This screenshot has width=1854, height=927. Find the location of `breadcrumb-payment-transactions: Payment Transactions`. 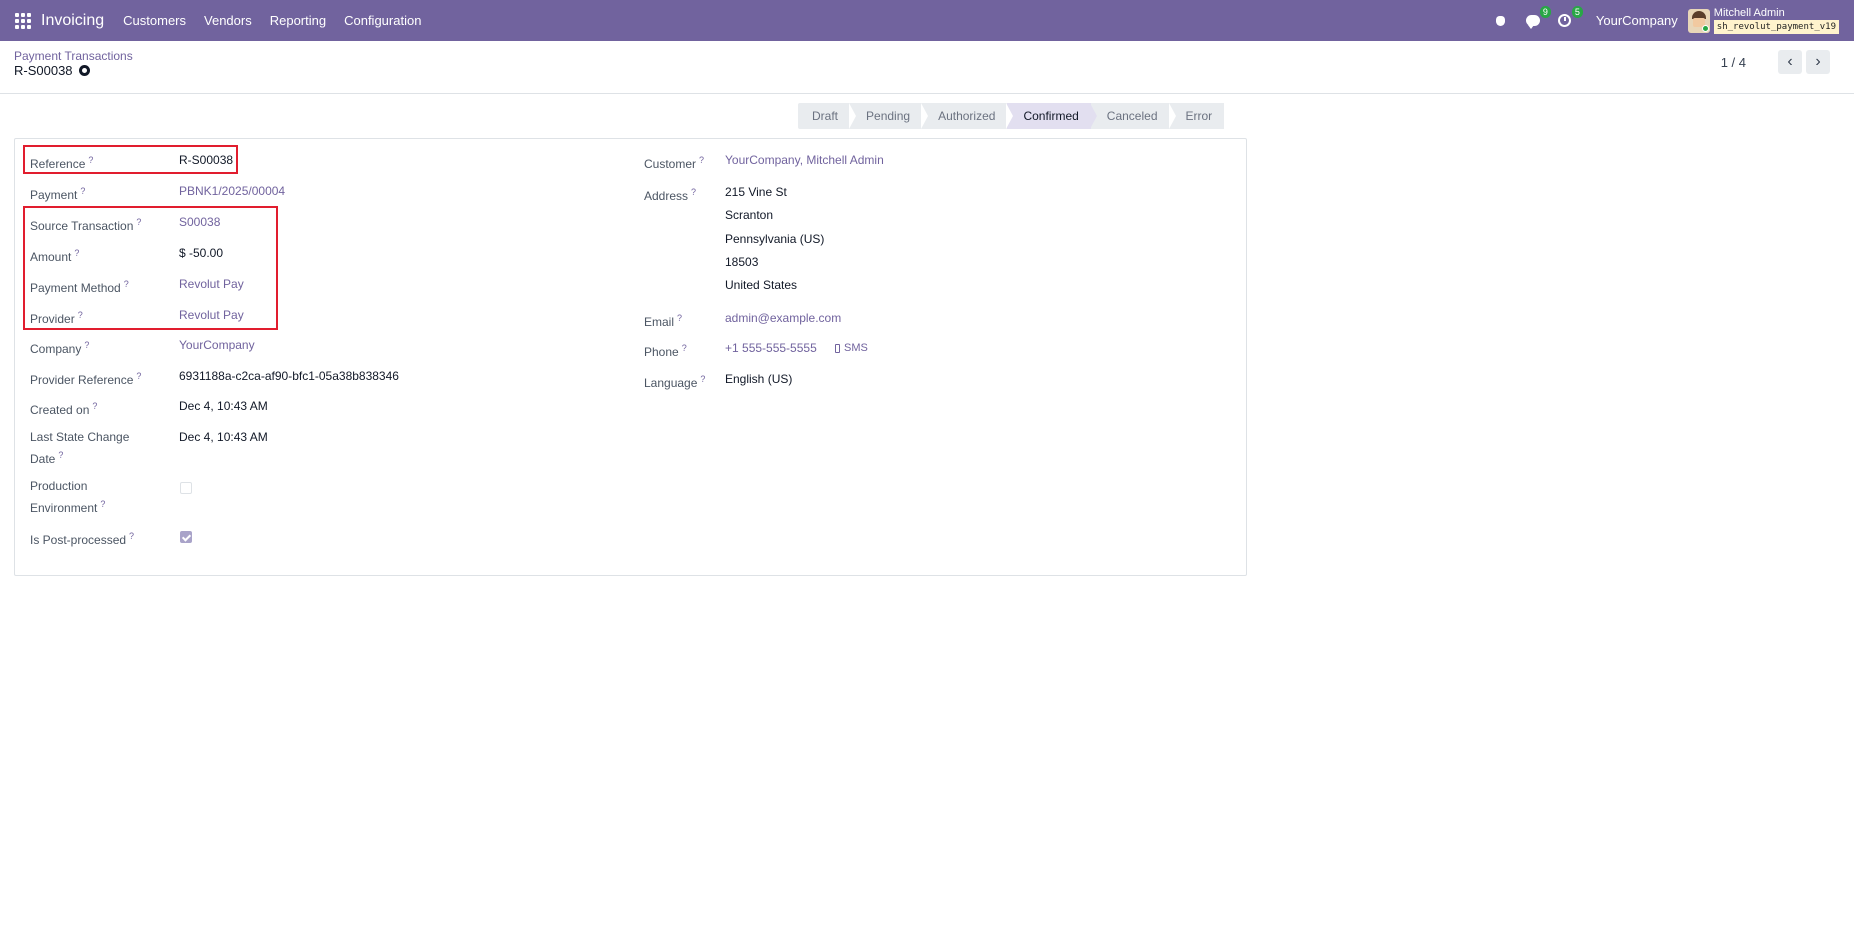

breadcrumb-payment-transactions: Payment Transactions is located at coordinates (73, 56).